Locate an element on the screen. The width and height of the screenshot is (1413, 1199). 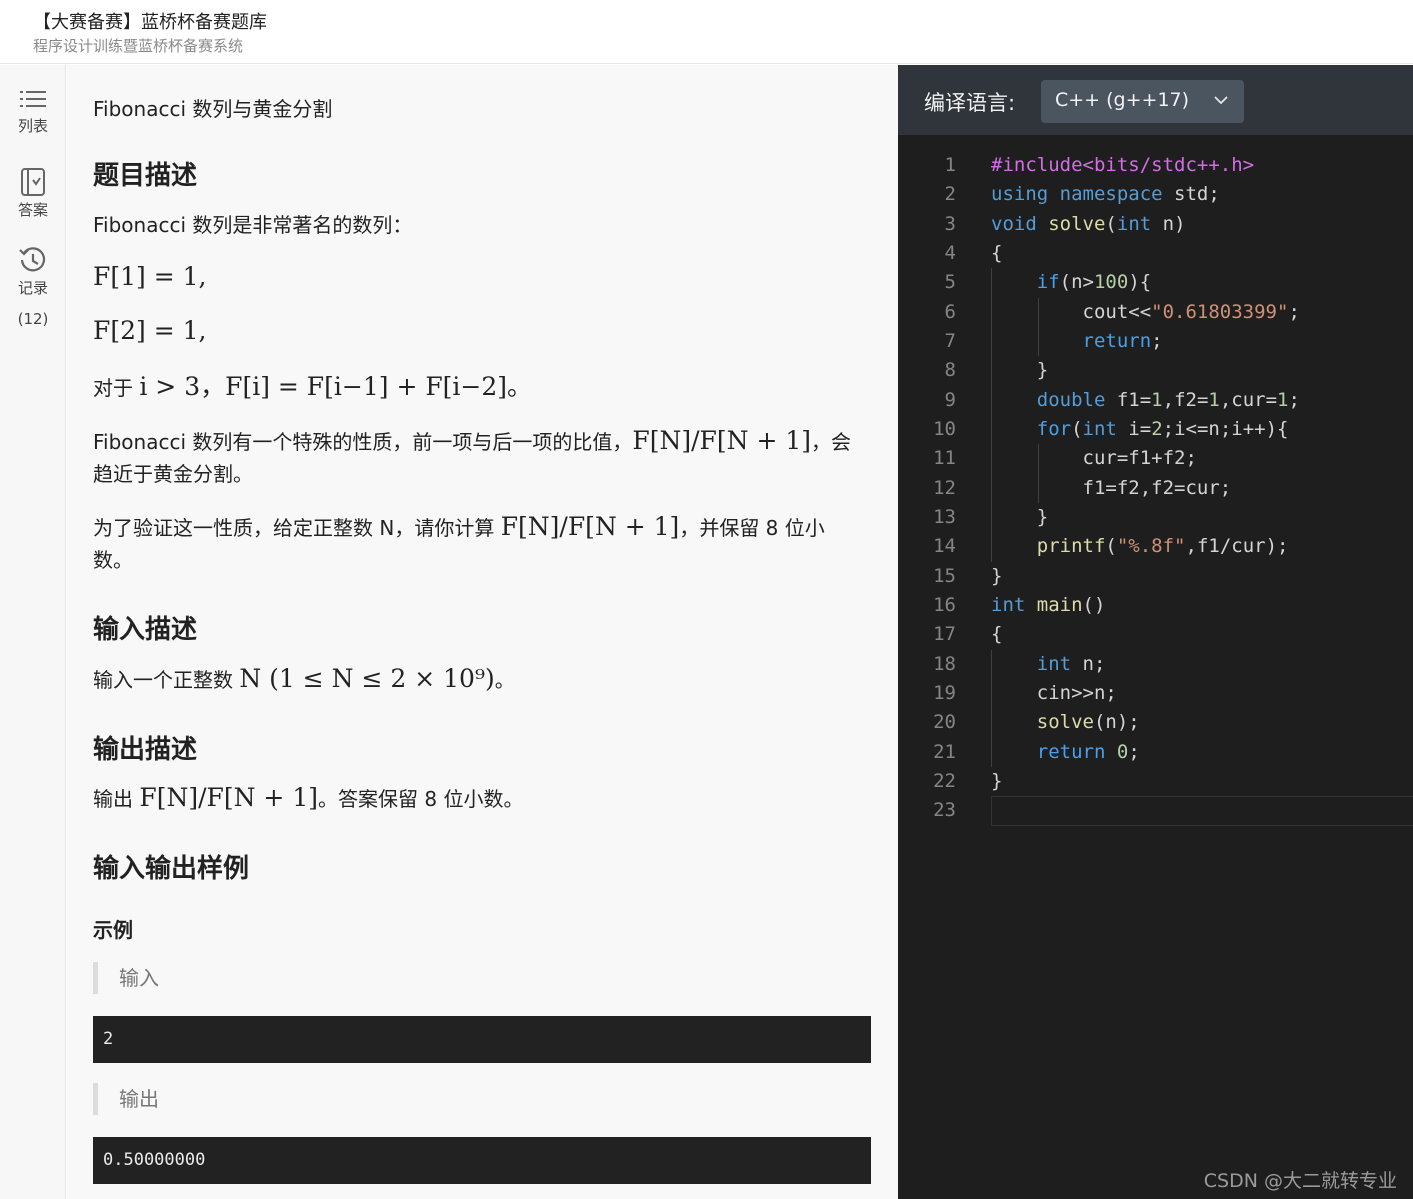
code-line-active: 23 is located at coordinates (1155, 811).